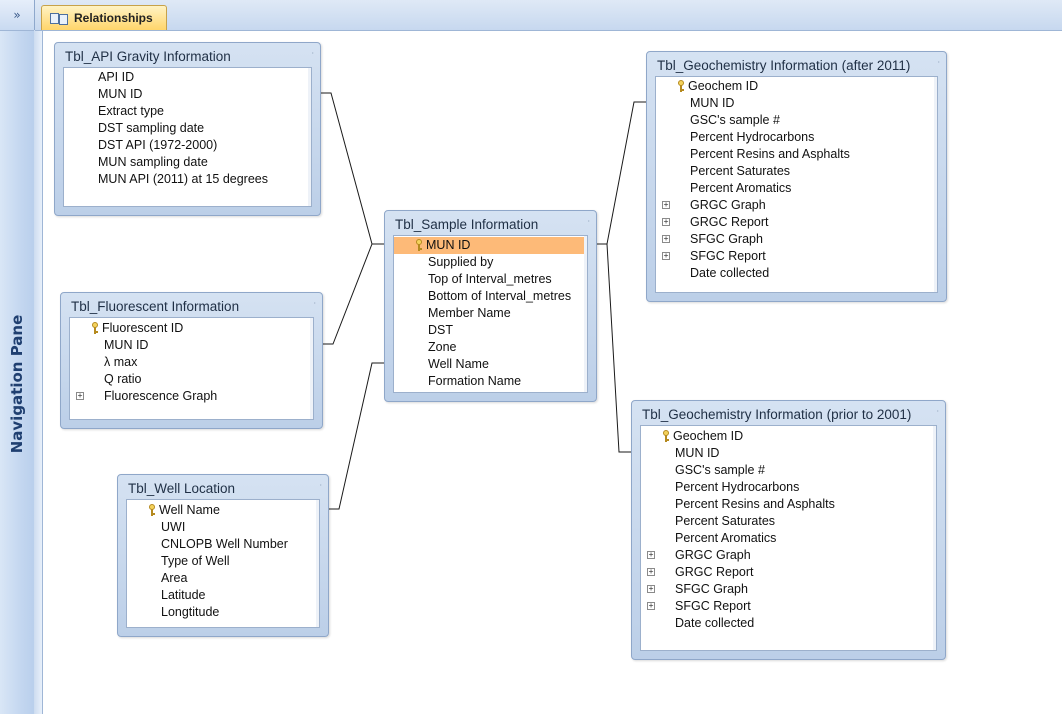 Image resolution: width=1062 pixels, height=714 pixels. Describe the element at coordinates (190, 396) in the screenshot. I see `field-row: + Fluorescence Graph` at that location.